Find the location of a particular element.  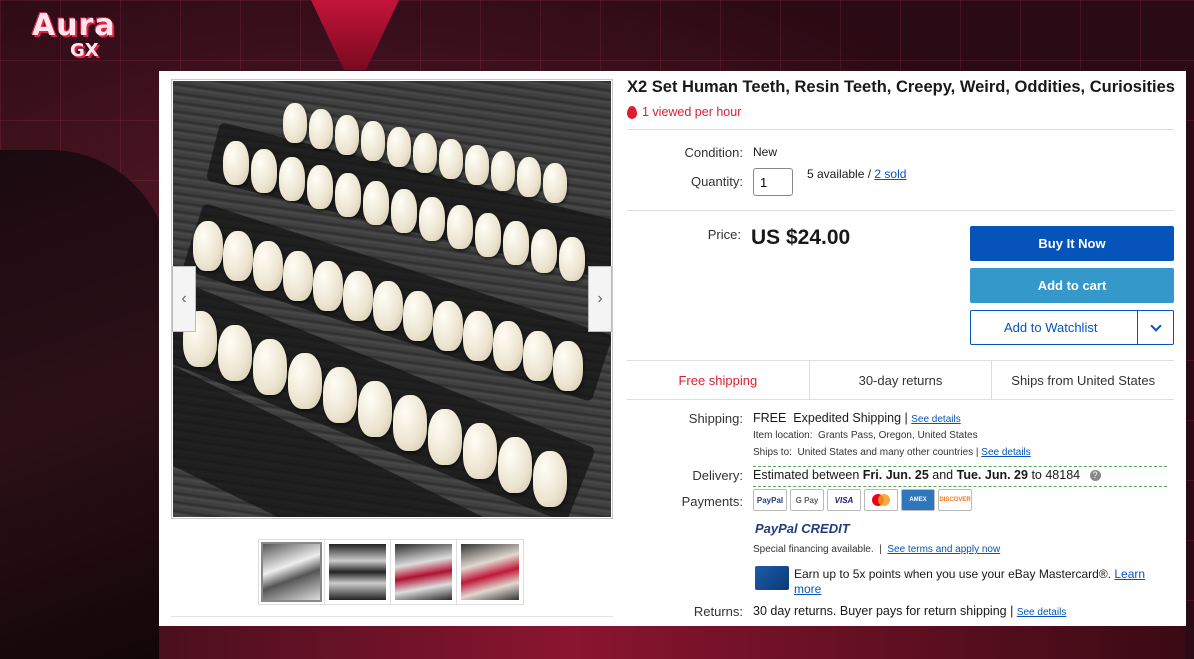

sold-link: 2 sold is located at coordinates (890, 174).